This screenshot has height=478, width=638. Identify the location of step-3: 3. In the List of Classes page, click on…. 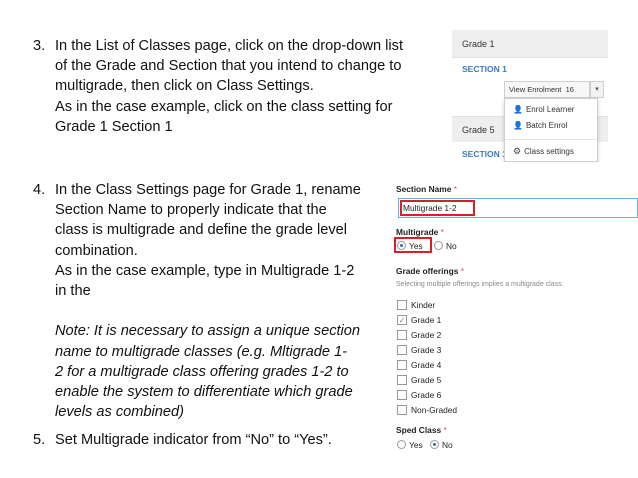
(233, 86).